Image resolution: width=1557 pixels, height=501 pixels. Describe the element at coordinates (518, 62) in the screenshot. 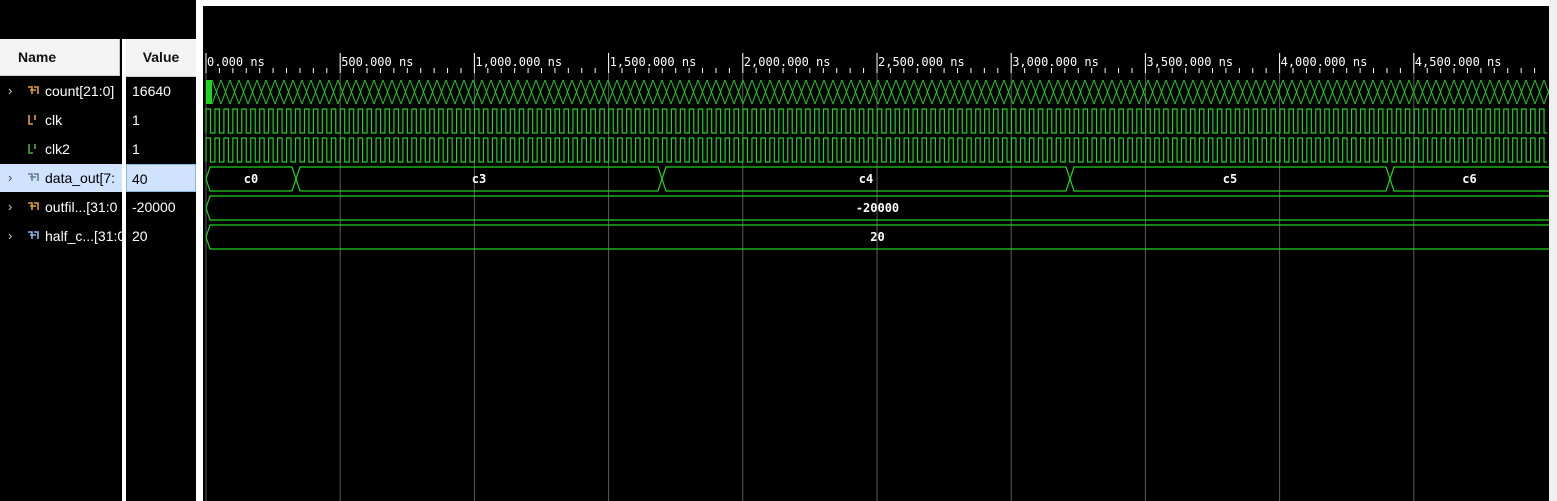

I see `tick-label: 1,000.000 ns` at that location.